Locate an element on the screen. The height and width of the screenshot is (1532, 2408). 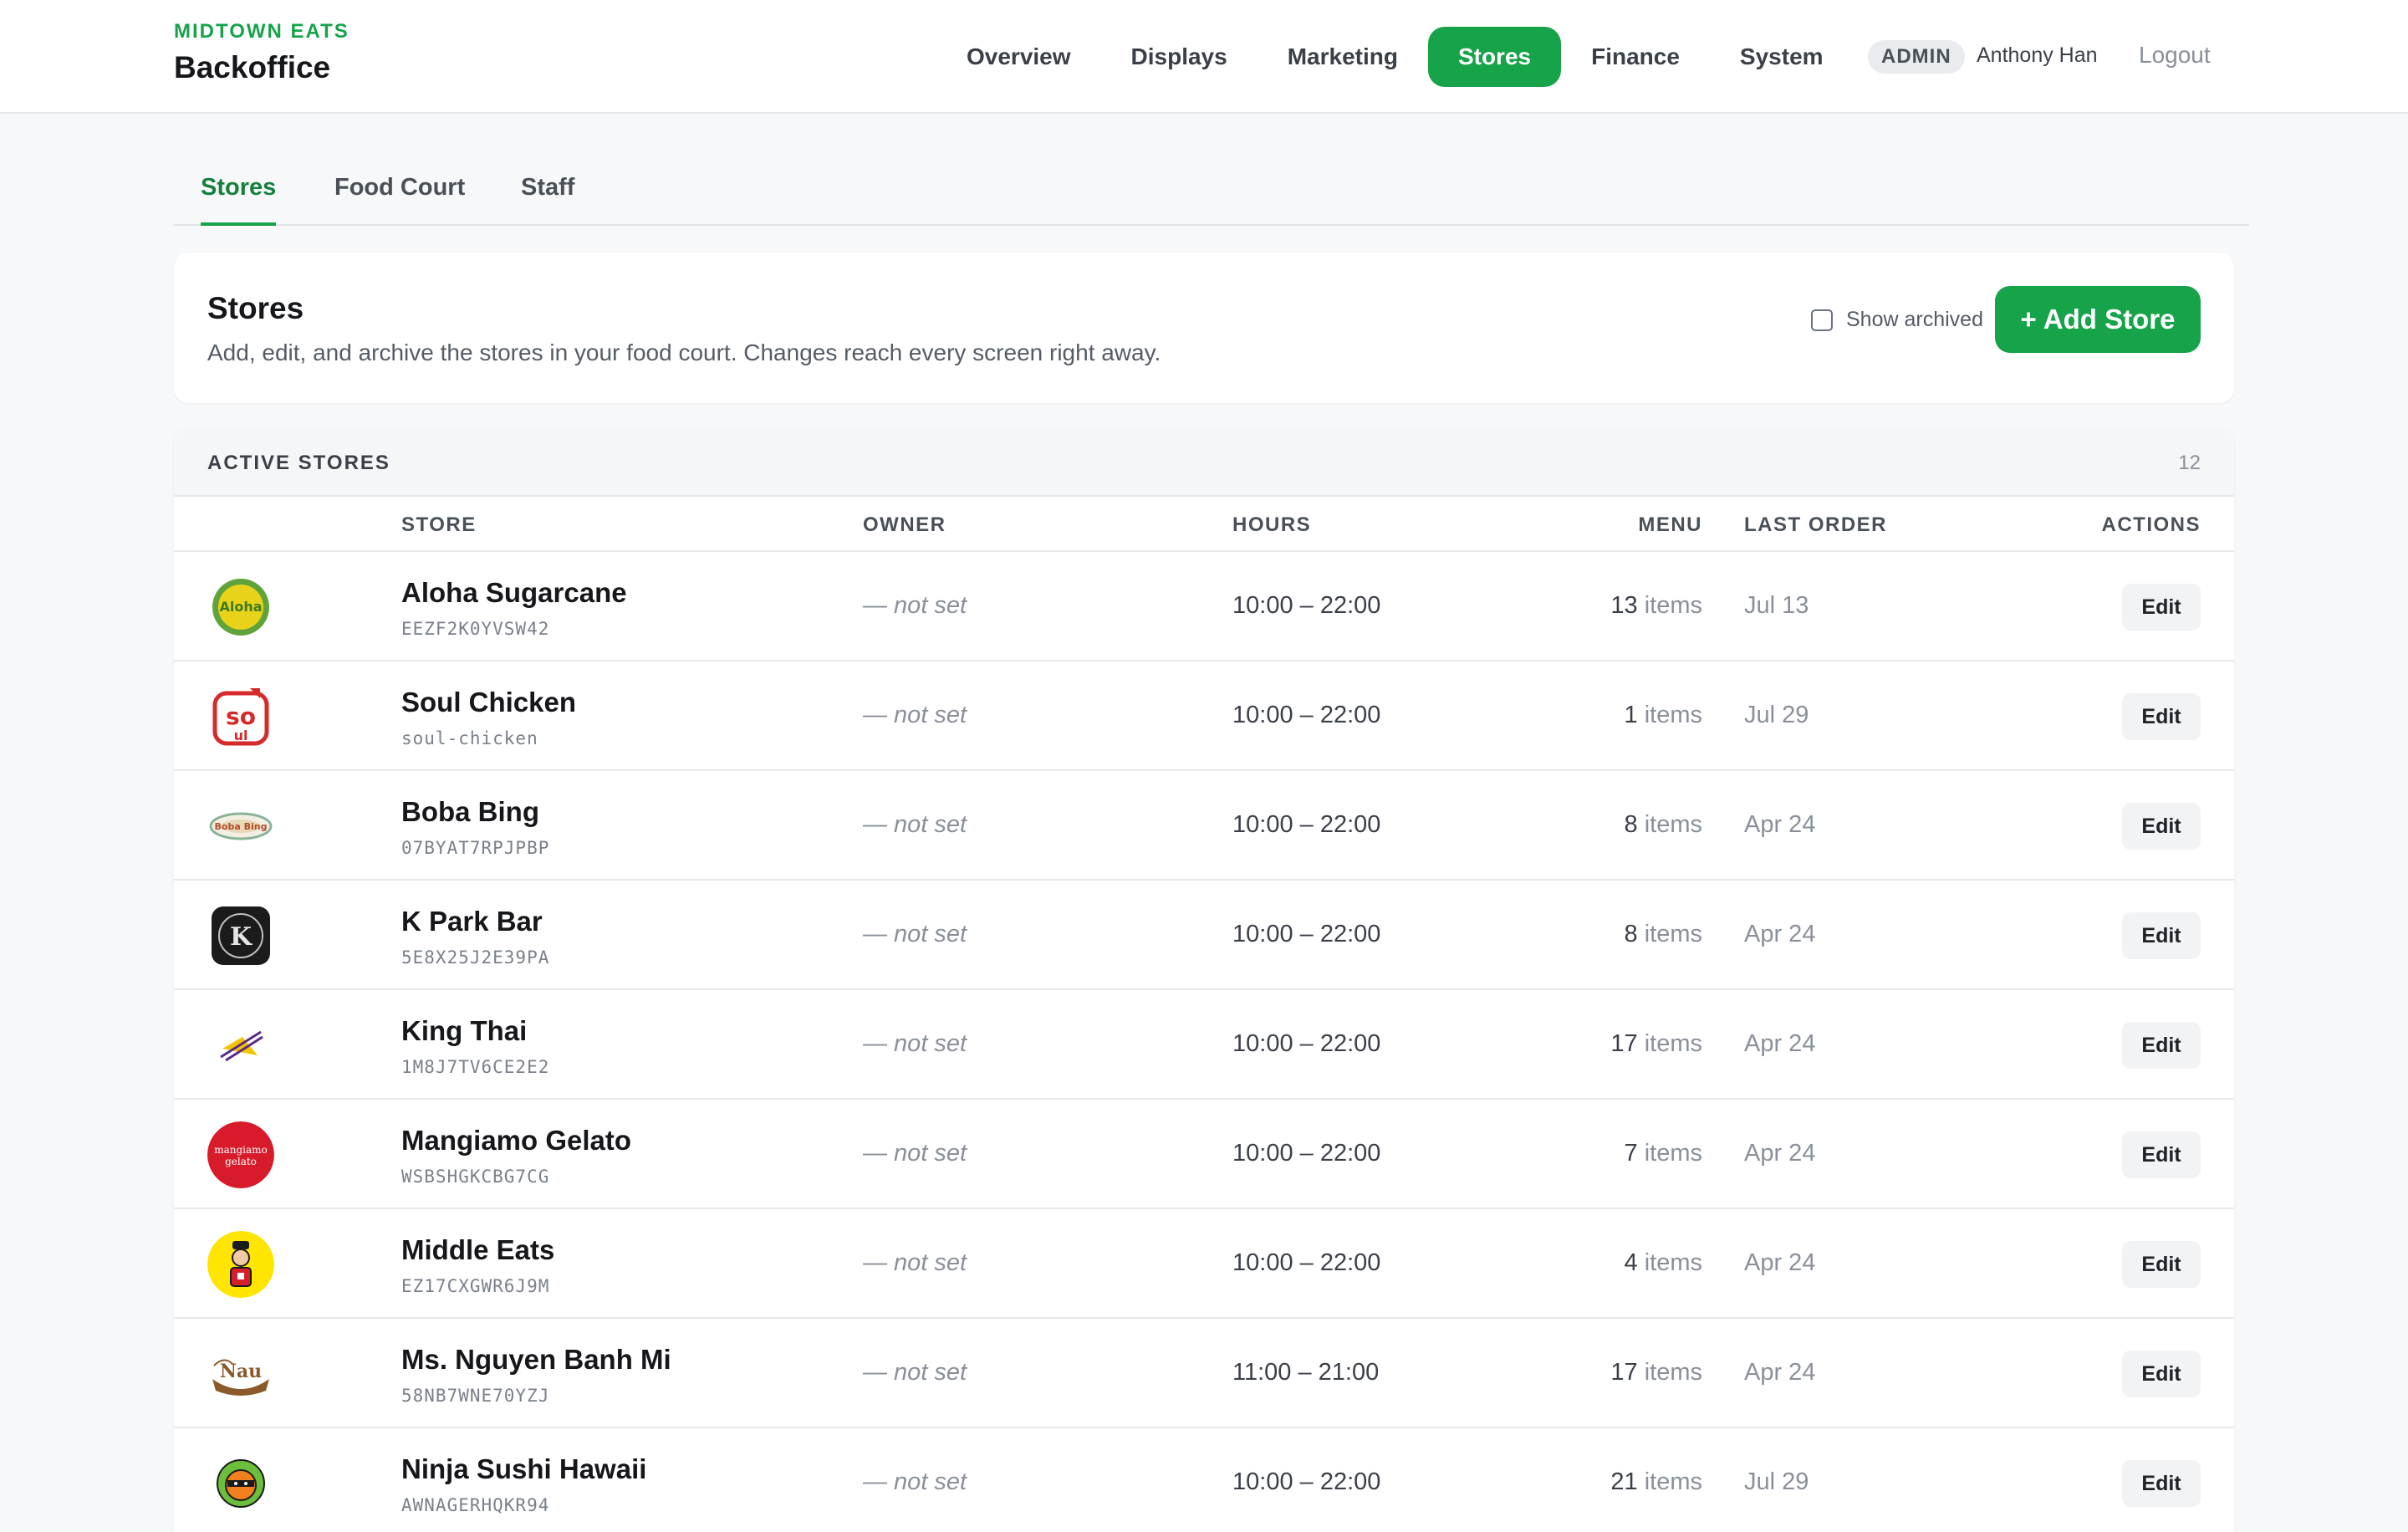
store-id: soul-chicken is located at coordinates (469, 738).